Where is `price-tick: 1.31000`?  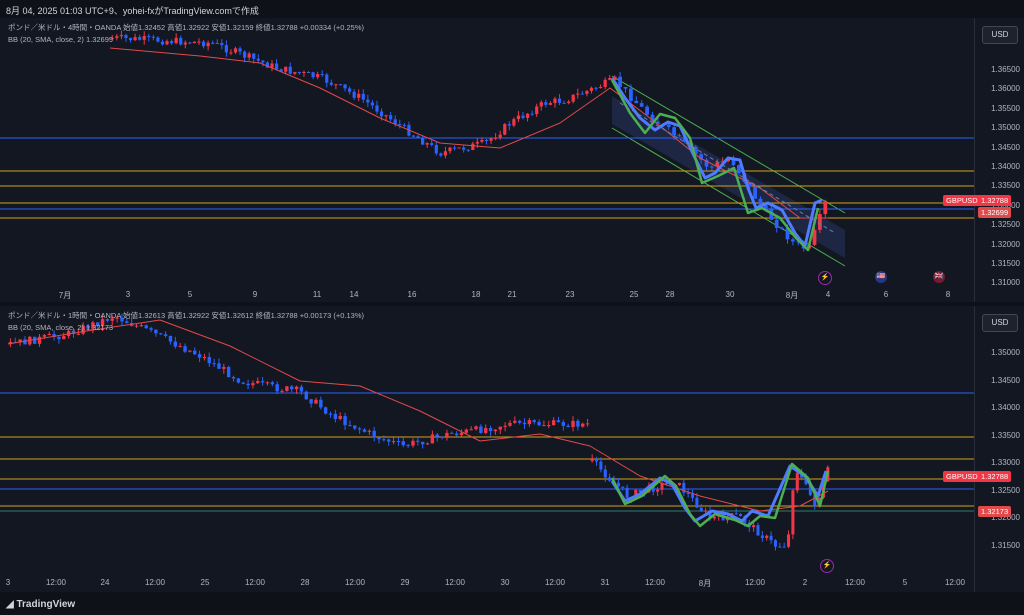 price-tick: 1.31000 is located at coordinates (1005, 283).